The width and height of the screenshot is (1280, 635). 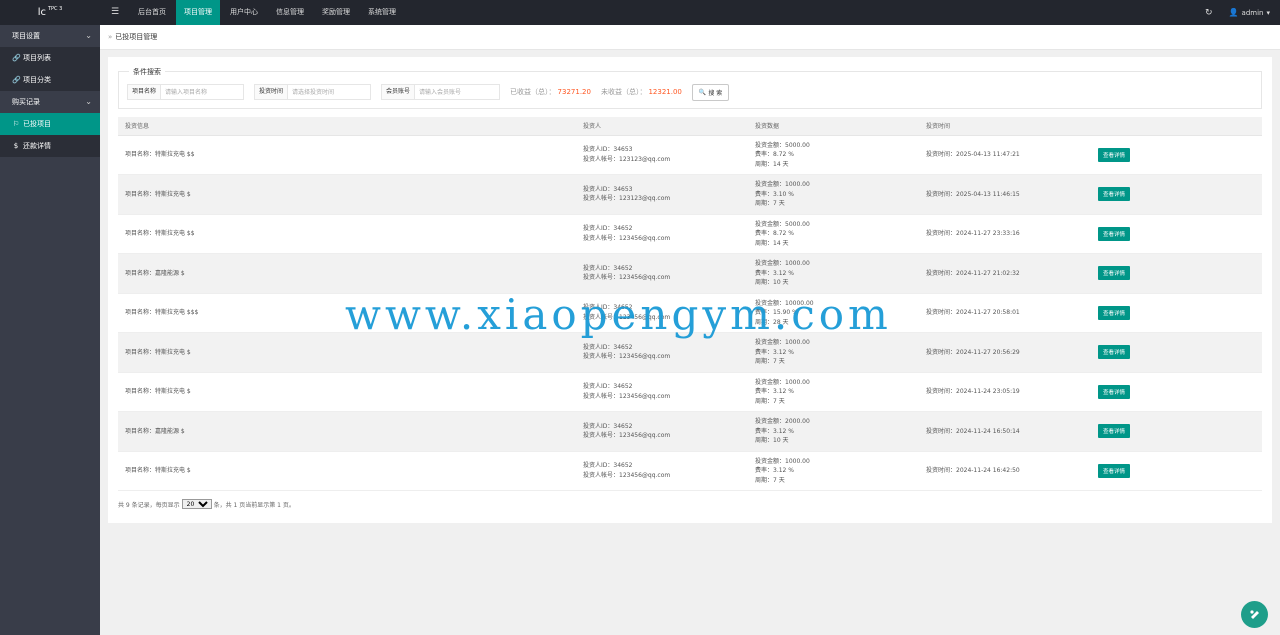 I want to click on logo-version: TPC 3, so click(x=55, y=9).